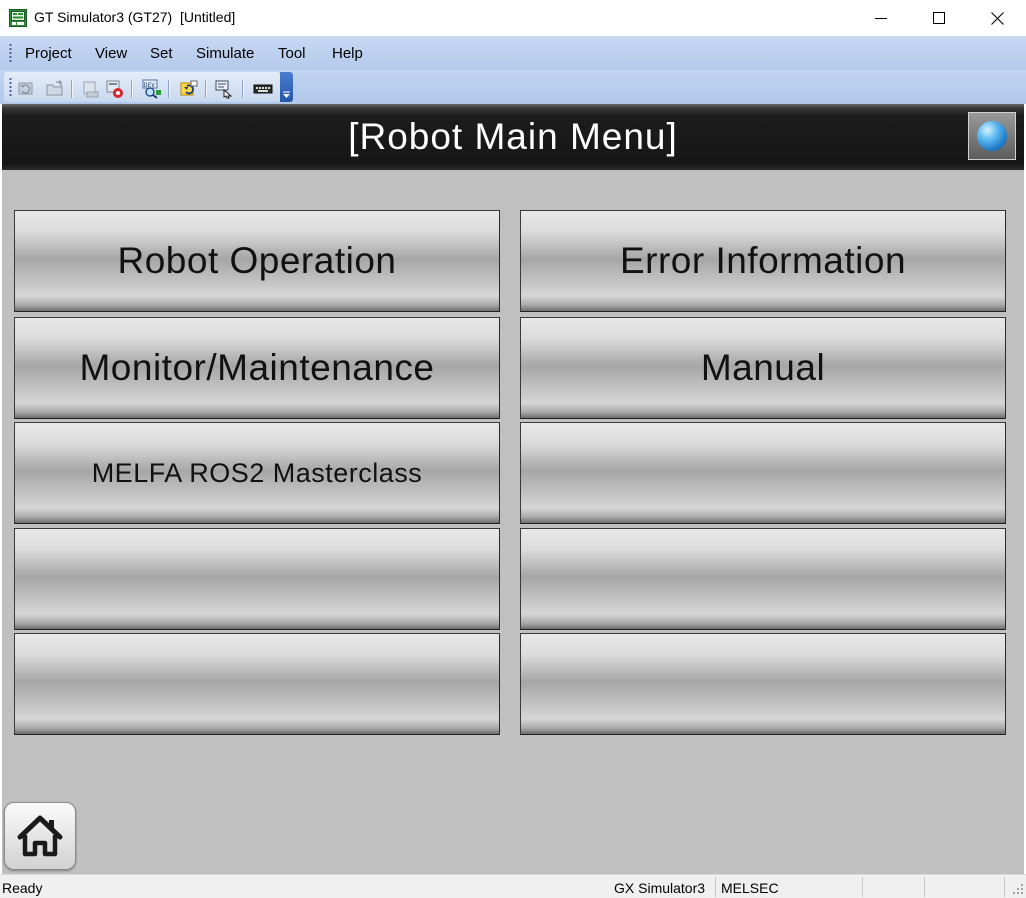  I want to click on simulator-status: GX Simulator3, so click(660, 888).